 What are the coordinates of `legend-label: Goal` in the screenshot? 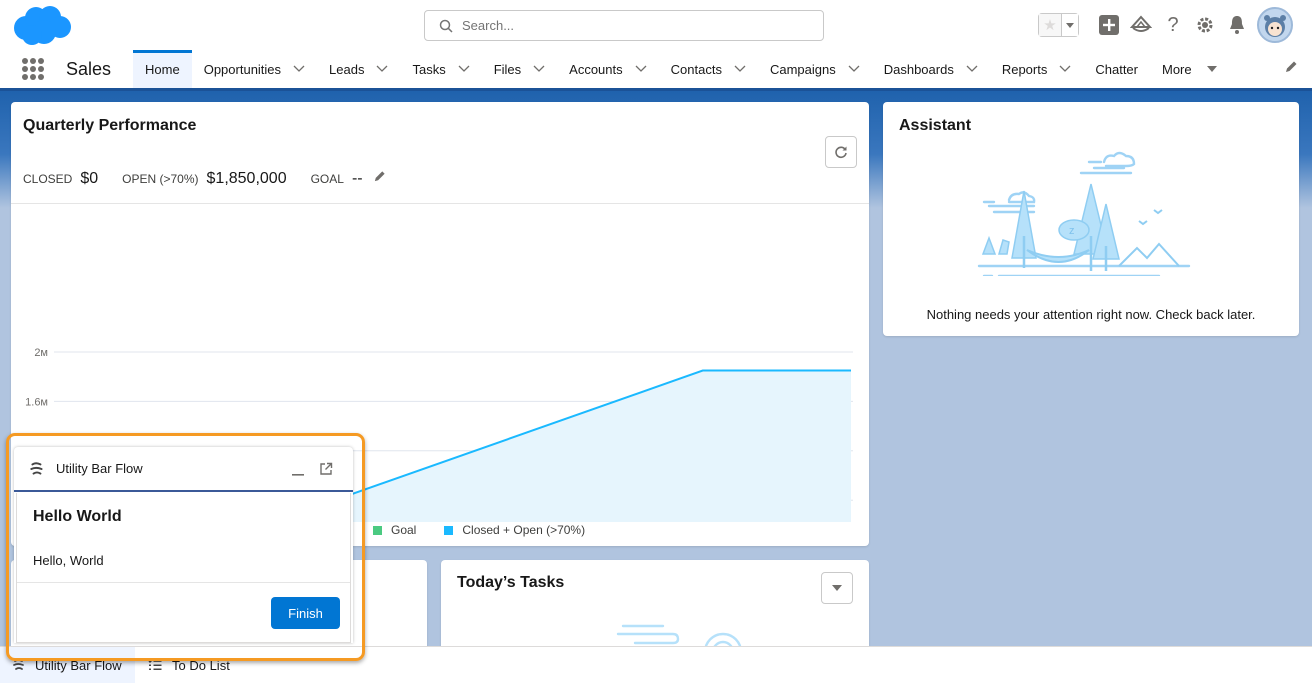 It's located at (404, 530).